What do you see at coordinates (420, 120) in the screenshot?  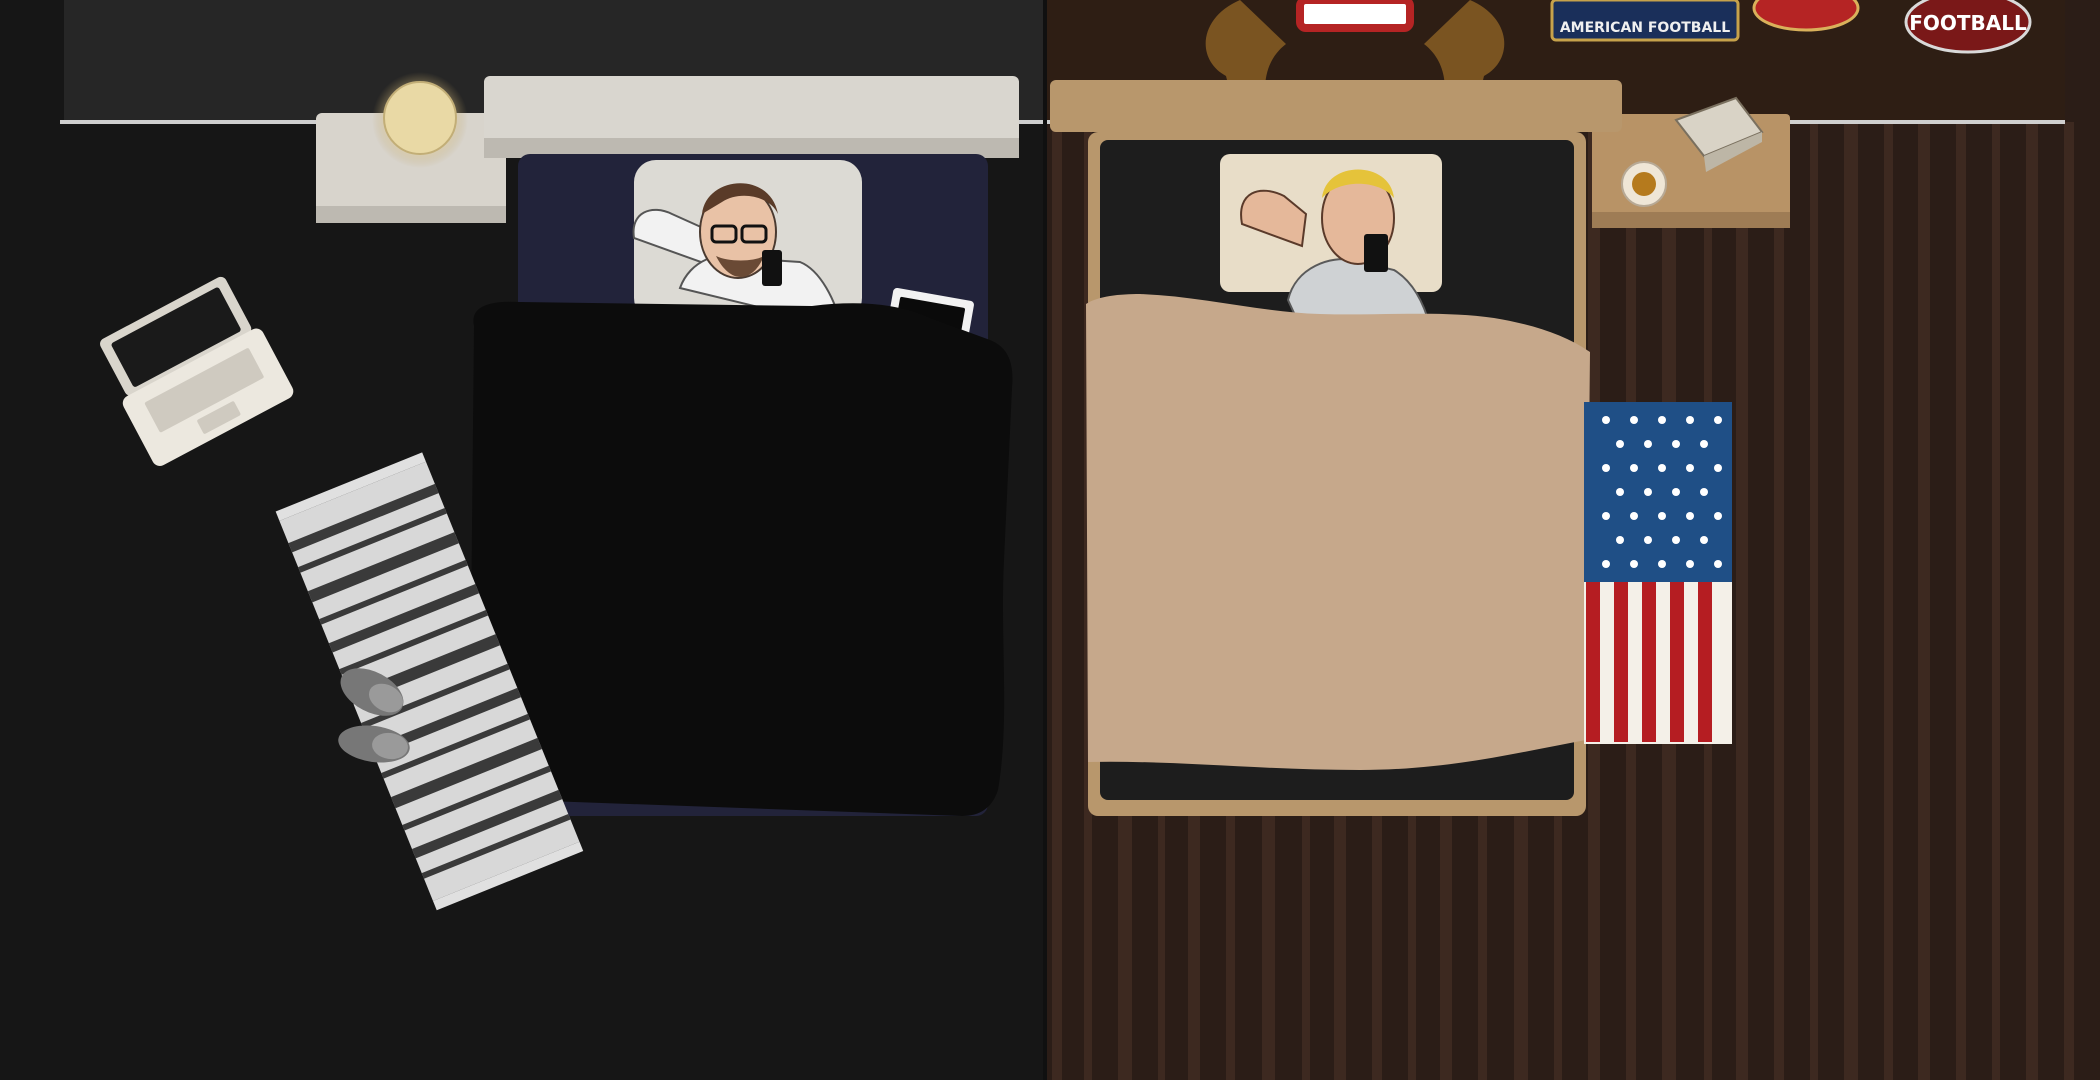 I see `lamp-icon` at bounding box center [420, 120].